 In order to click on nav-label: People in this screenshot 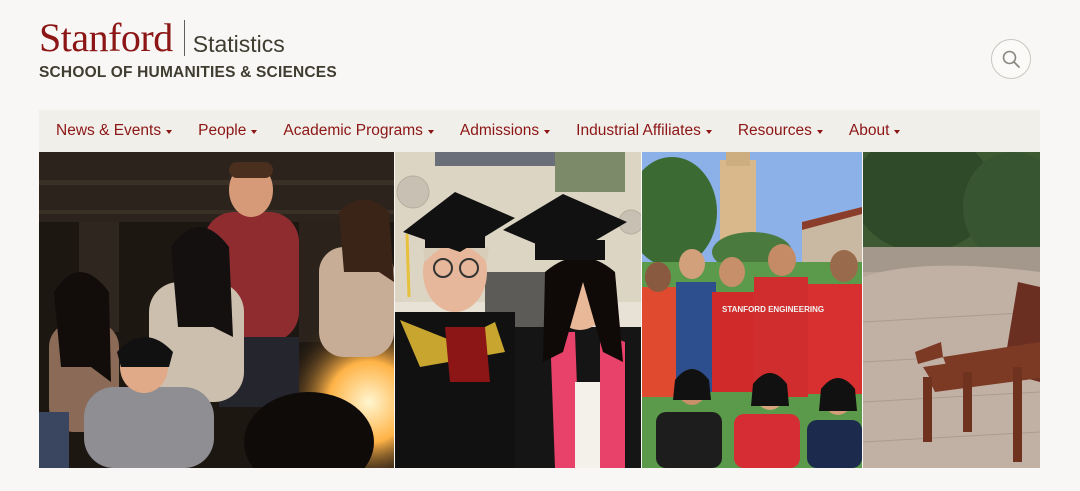, I will do `click(222, 130)`.